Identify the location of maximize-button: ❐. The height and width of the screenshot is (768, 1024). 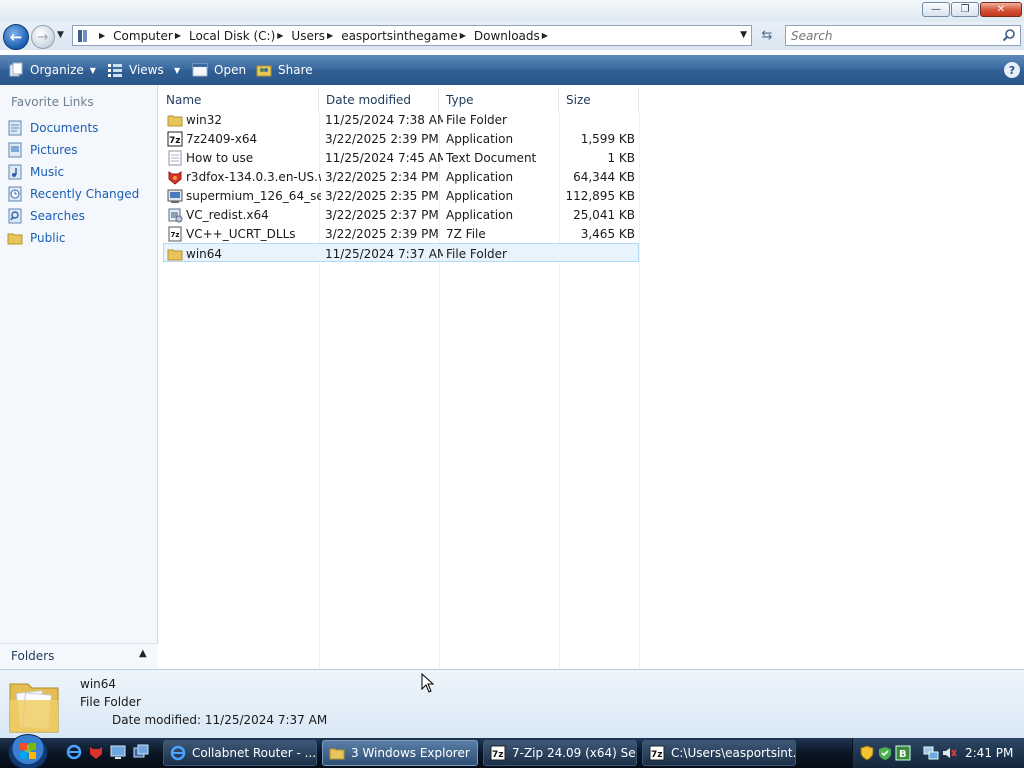
(965, 9).